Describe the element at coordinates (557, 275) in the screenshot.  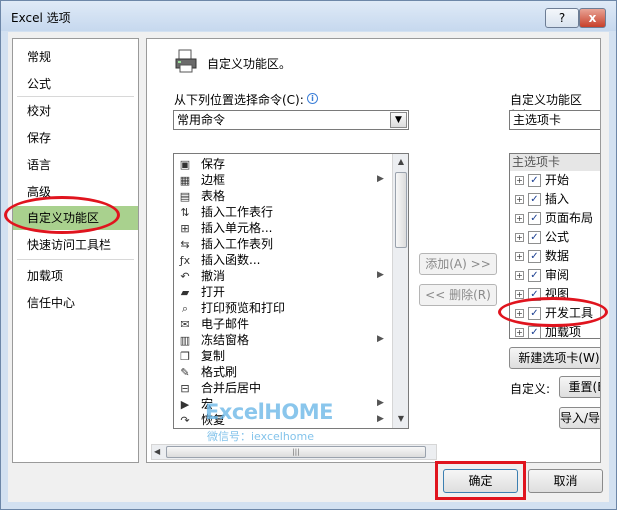
I see `tree-item-label: 审阅` at that location.